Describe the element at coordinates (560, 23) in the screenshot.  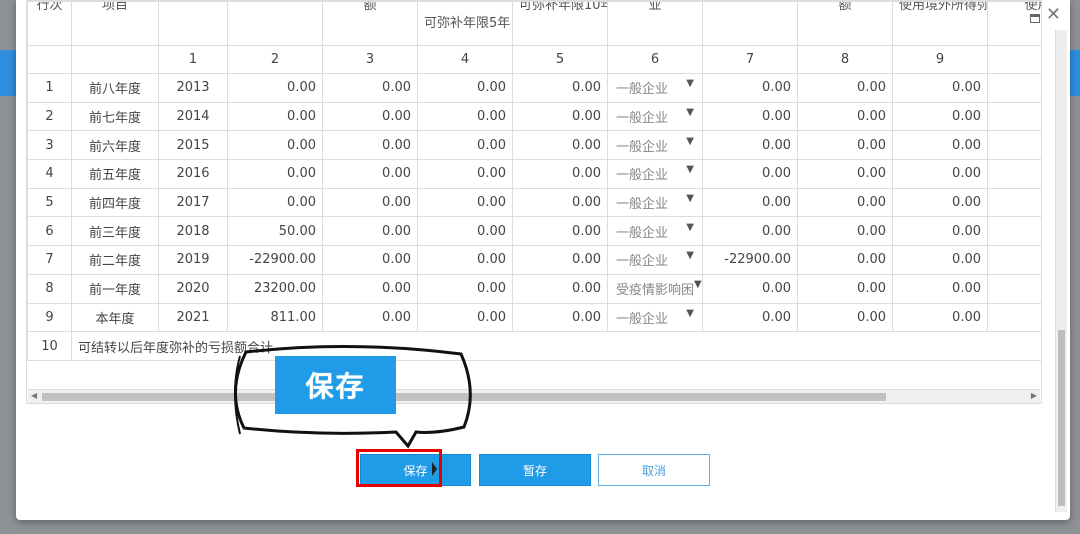
I see `header-cell: 可弥补年限10年` at that location.